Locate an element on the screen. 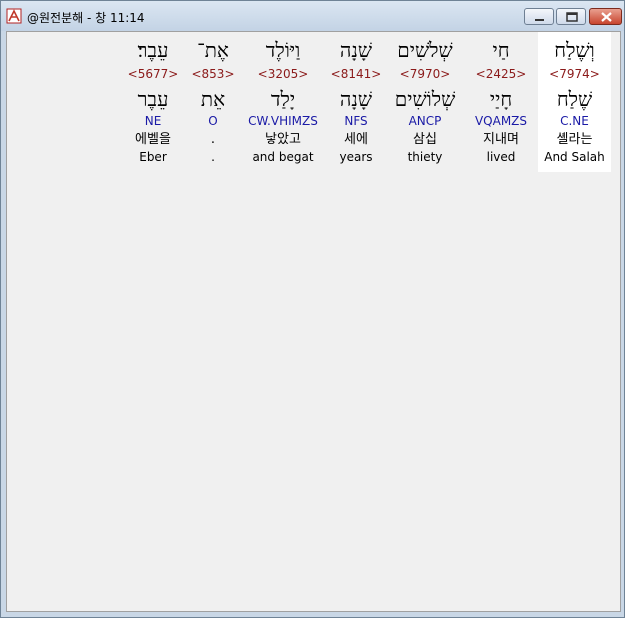 The width and height of the screenshot is (625, 618). lemma: אֵת is located at coordinates (213, 99).